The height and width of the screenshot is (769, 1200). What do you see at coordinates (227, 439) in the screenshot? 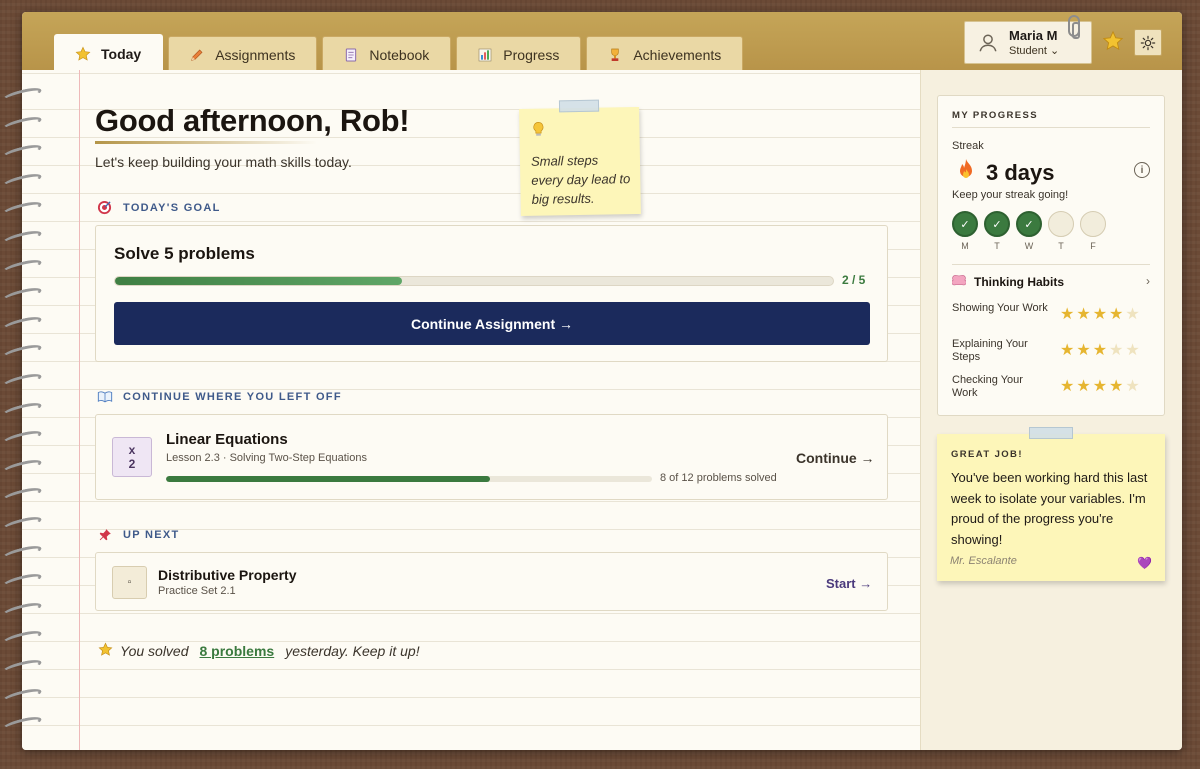
I see `lesson-title: Linear Equations` at bounding box center [227, 439].